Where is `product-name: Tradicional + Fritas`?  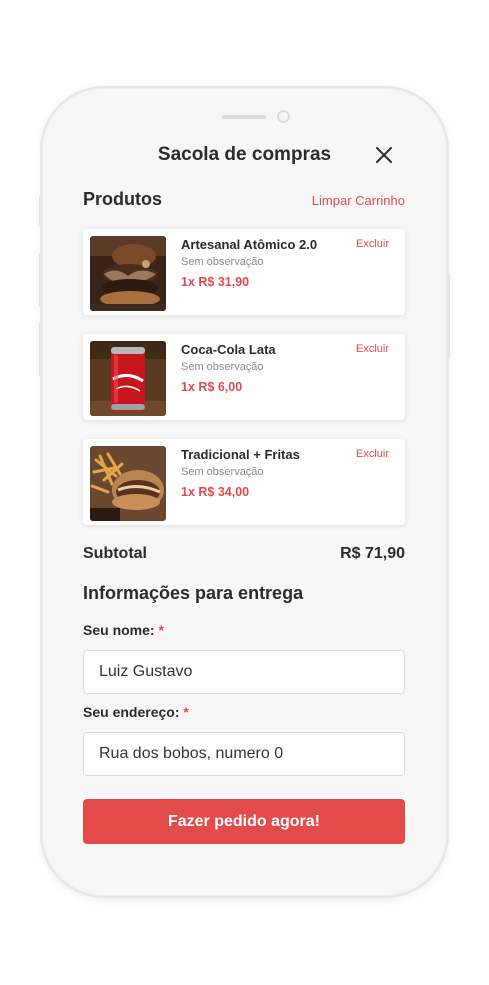 product-name: Tradicional + Fritas is located at coordinates (240, 454).